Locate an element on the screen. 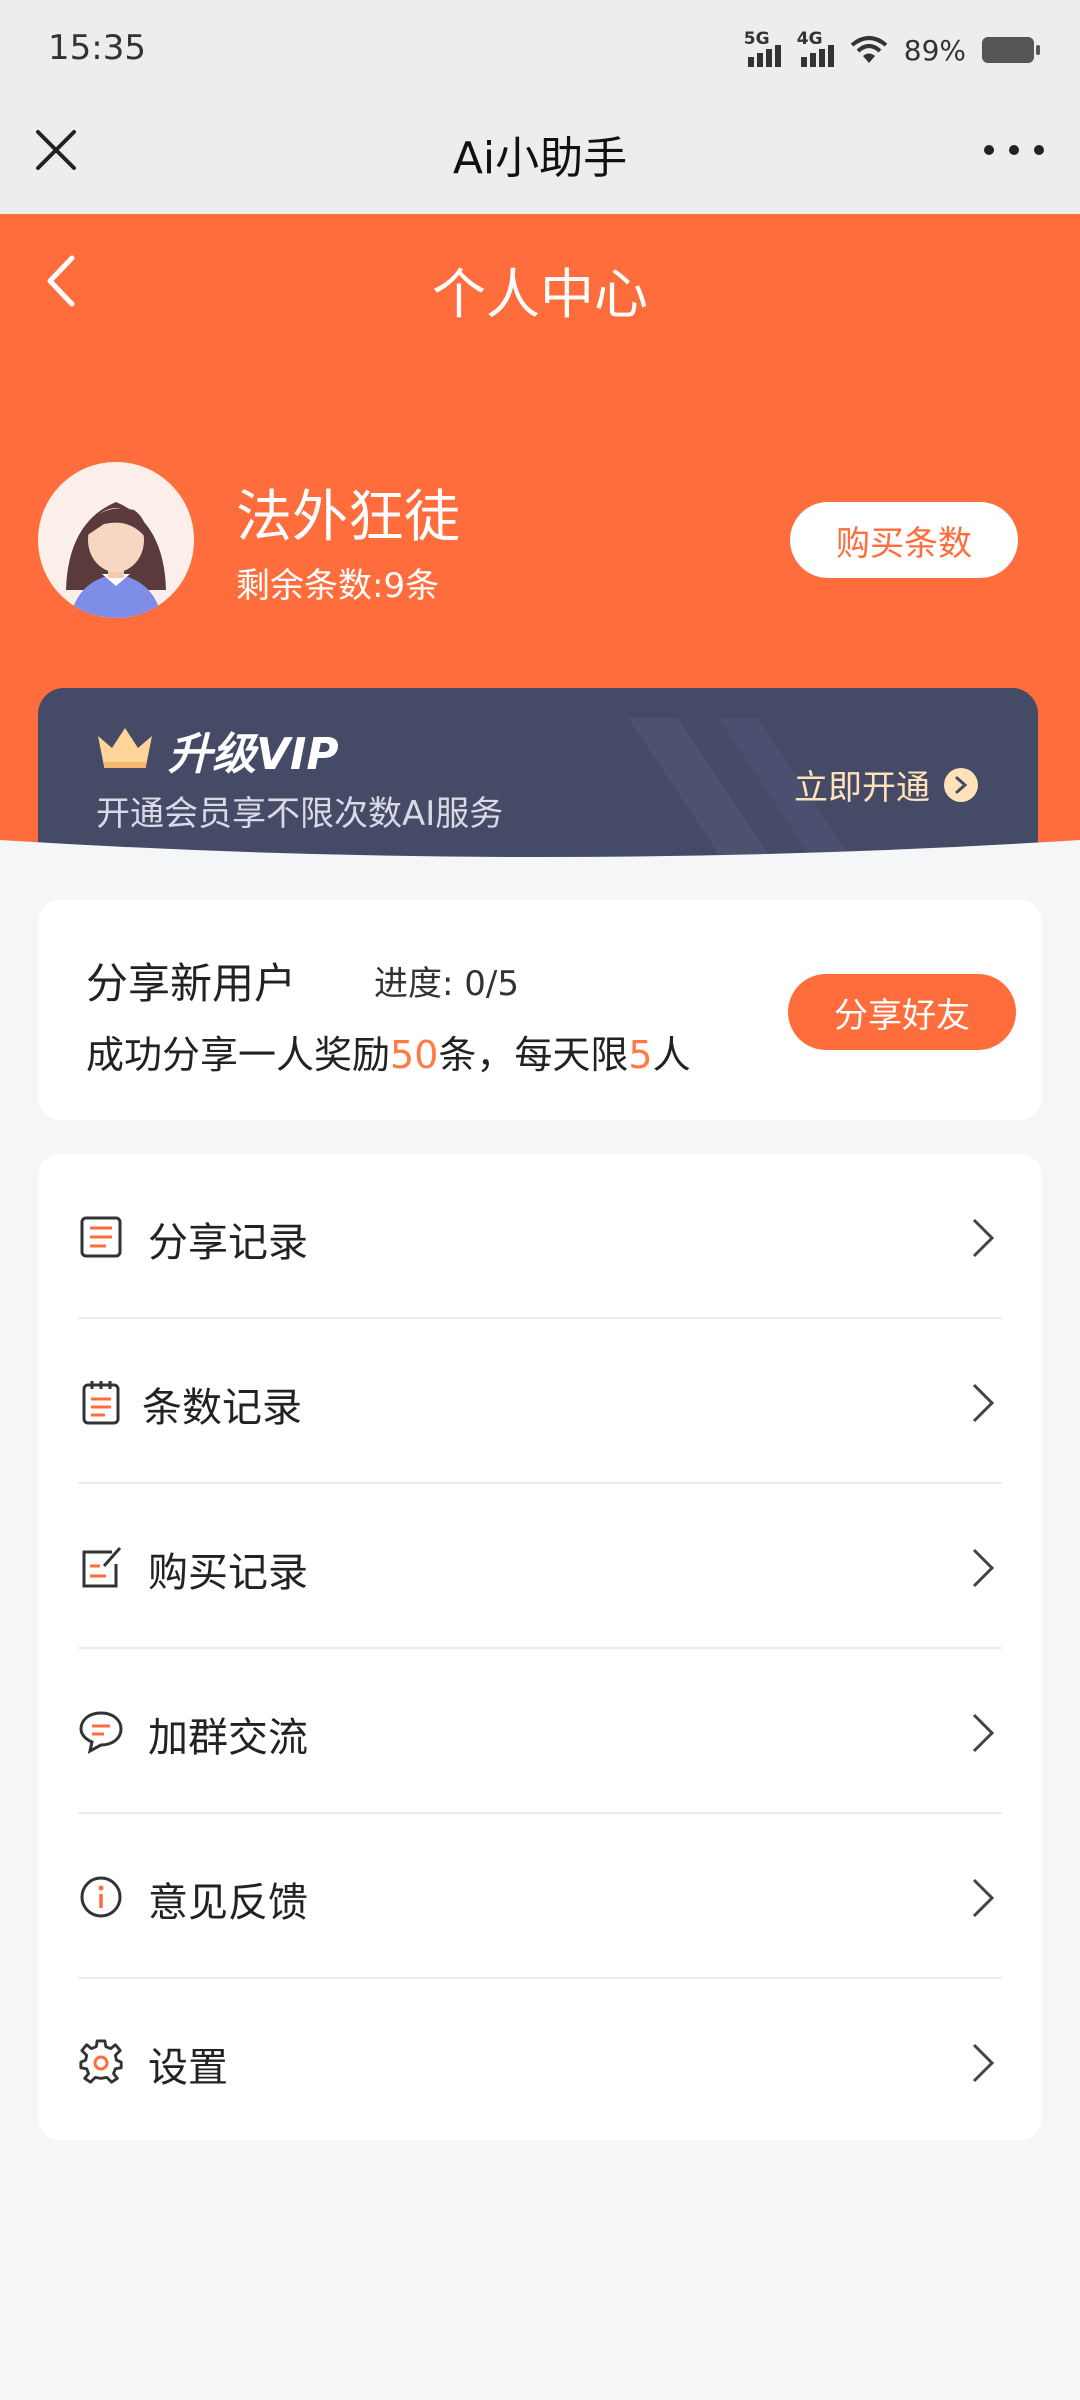 The width and height of the screenshot is (1080, 2400). vip-title: 升级VIP is located at coordinates (253, 754).